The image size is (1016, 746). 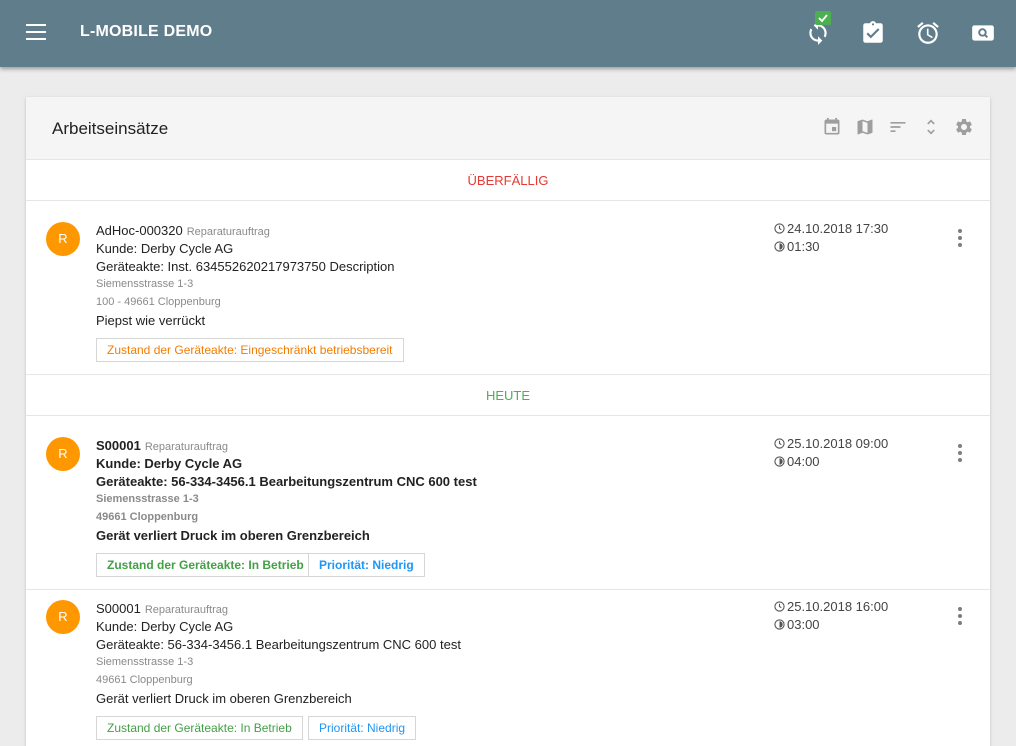 What do you see at coordinates (823, 18) in the screenshot?
I see `sync-ok-badge` at bounding box center [823, 18].